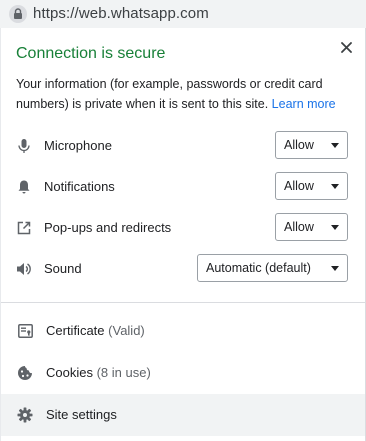  Describe the element at coordinates (25, 373) in the screenshot. I see `cookie-icon` at that location.